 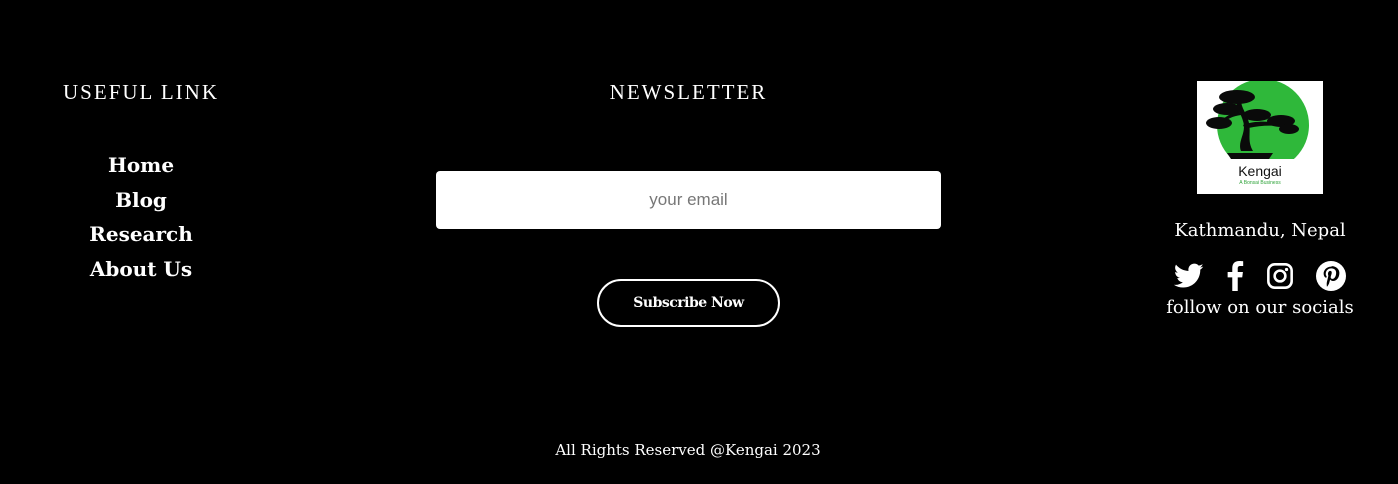 What do you see at coordinates (141, 269) in the screenshot?
I see `link-about-us: About Us` at bounding box center [141, 269].